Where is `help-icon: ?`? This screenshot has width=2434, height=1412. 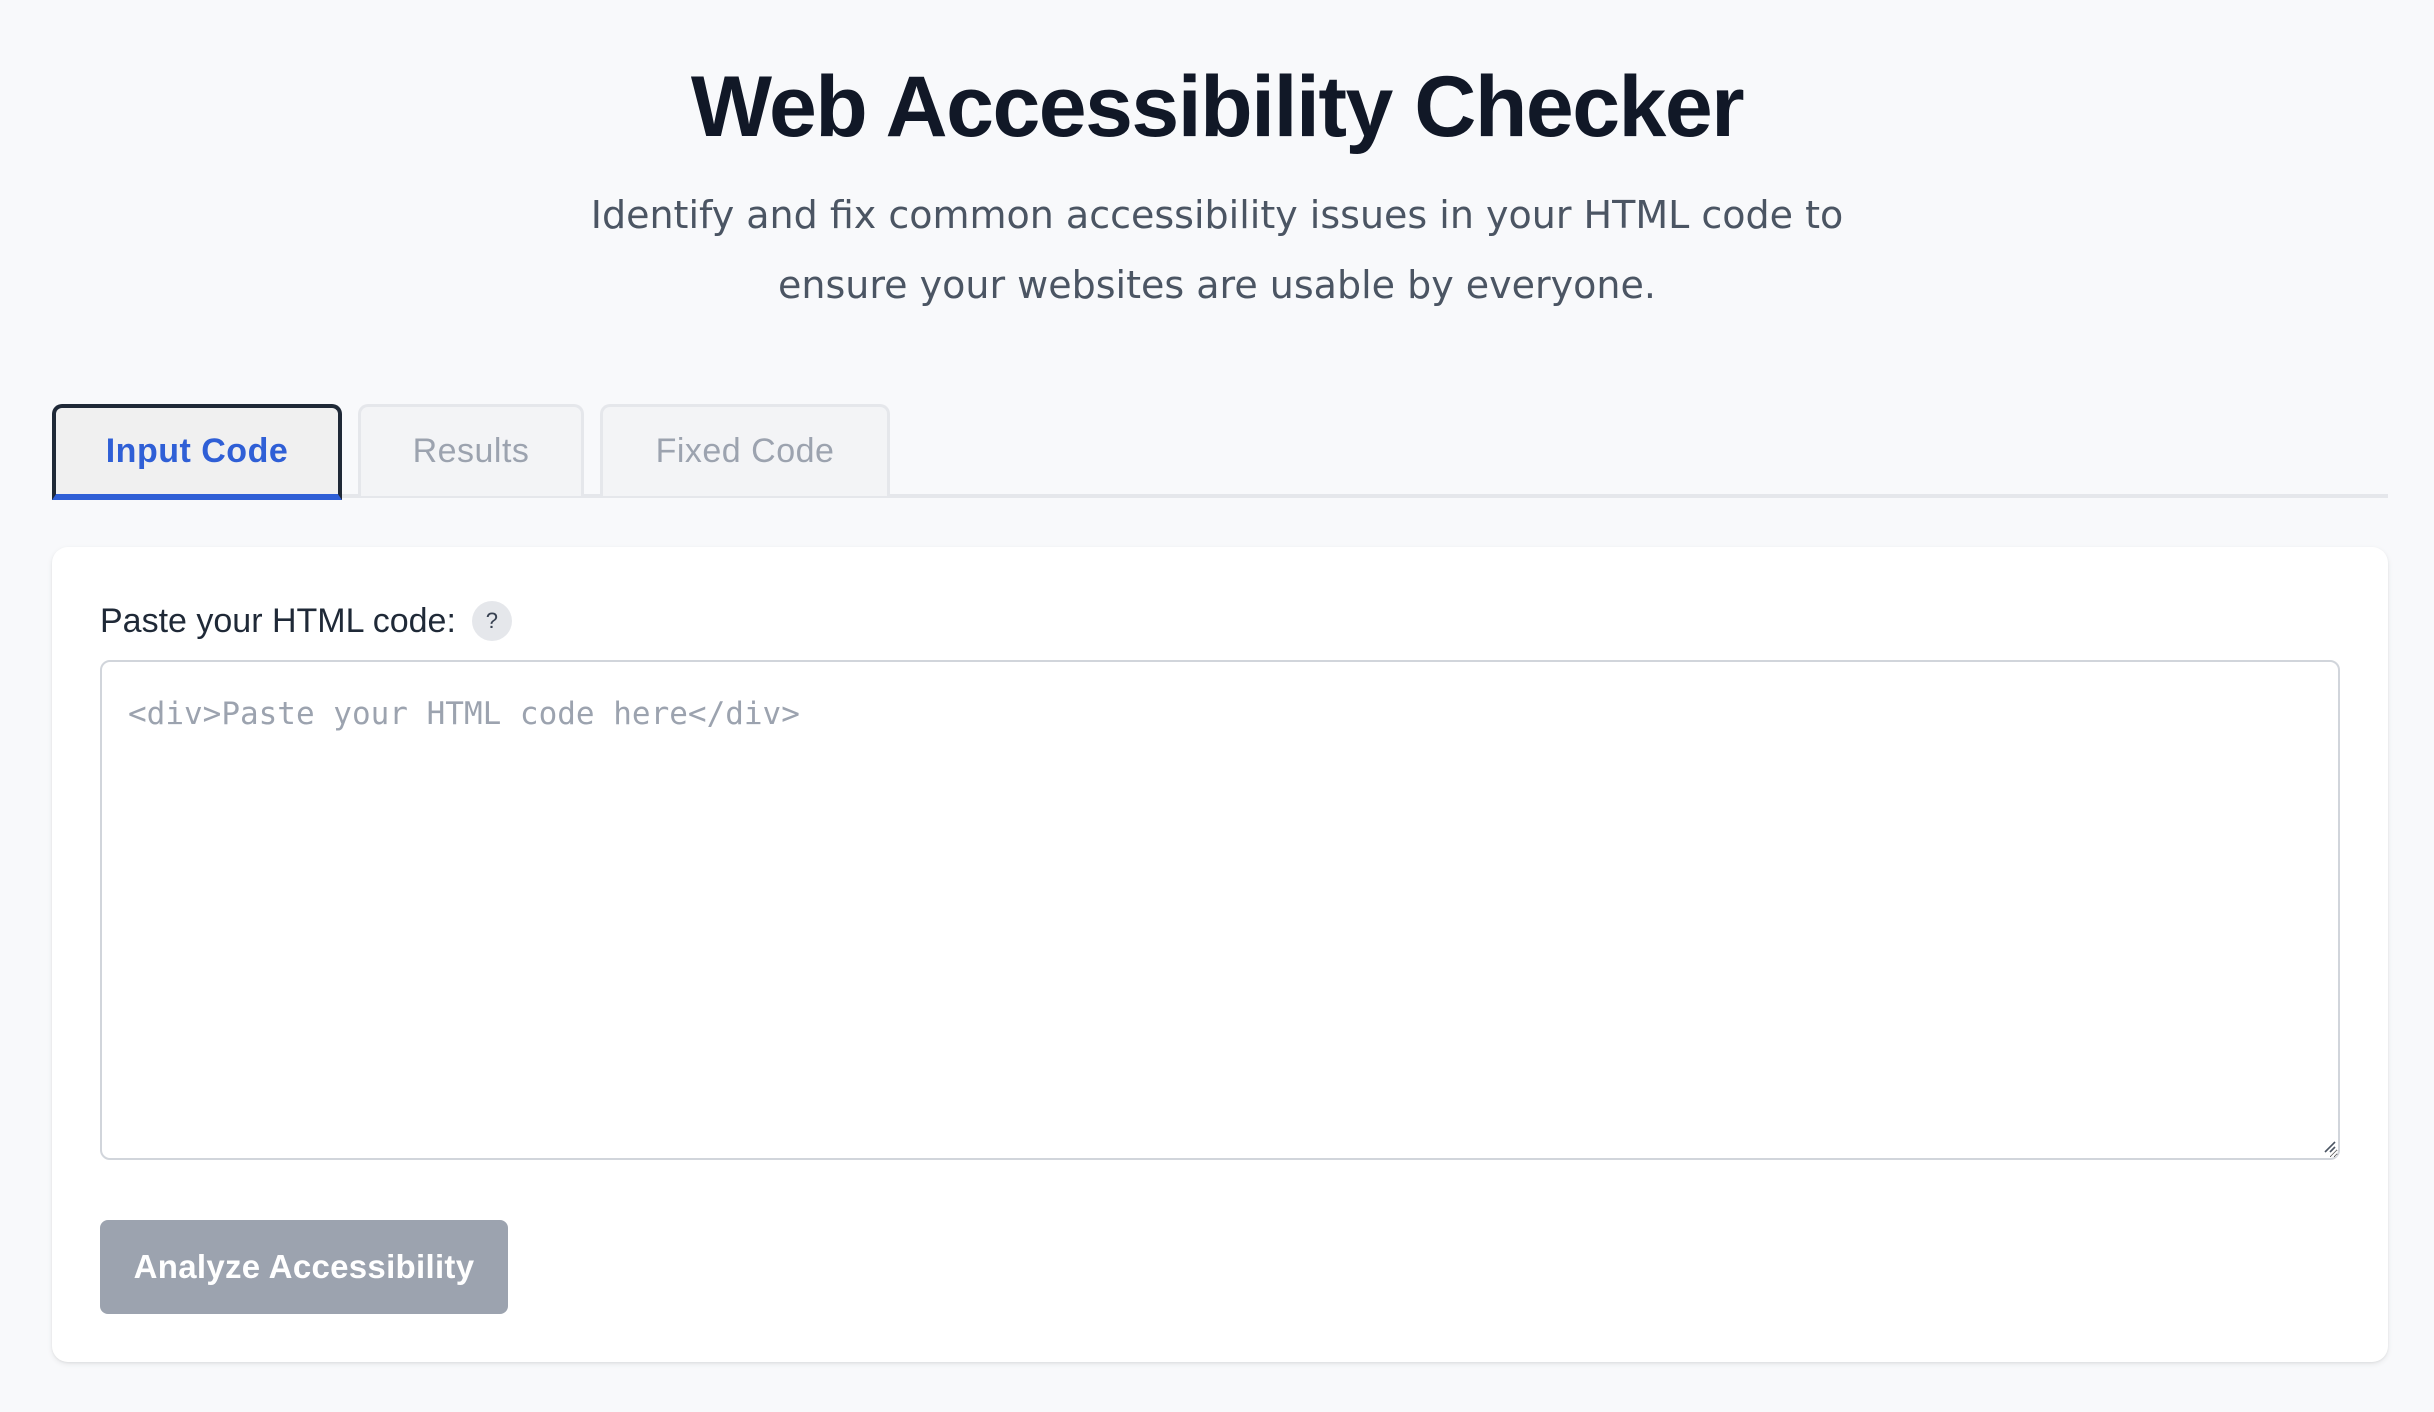 help-icon: ? is located at coordinates (491, 621).